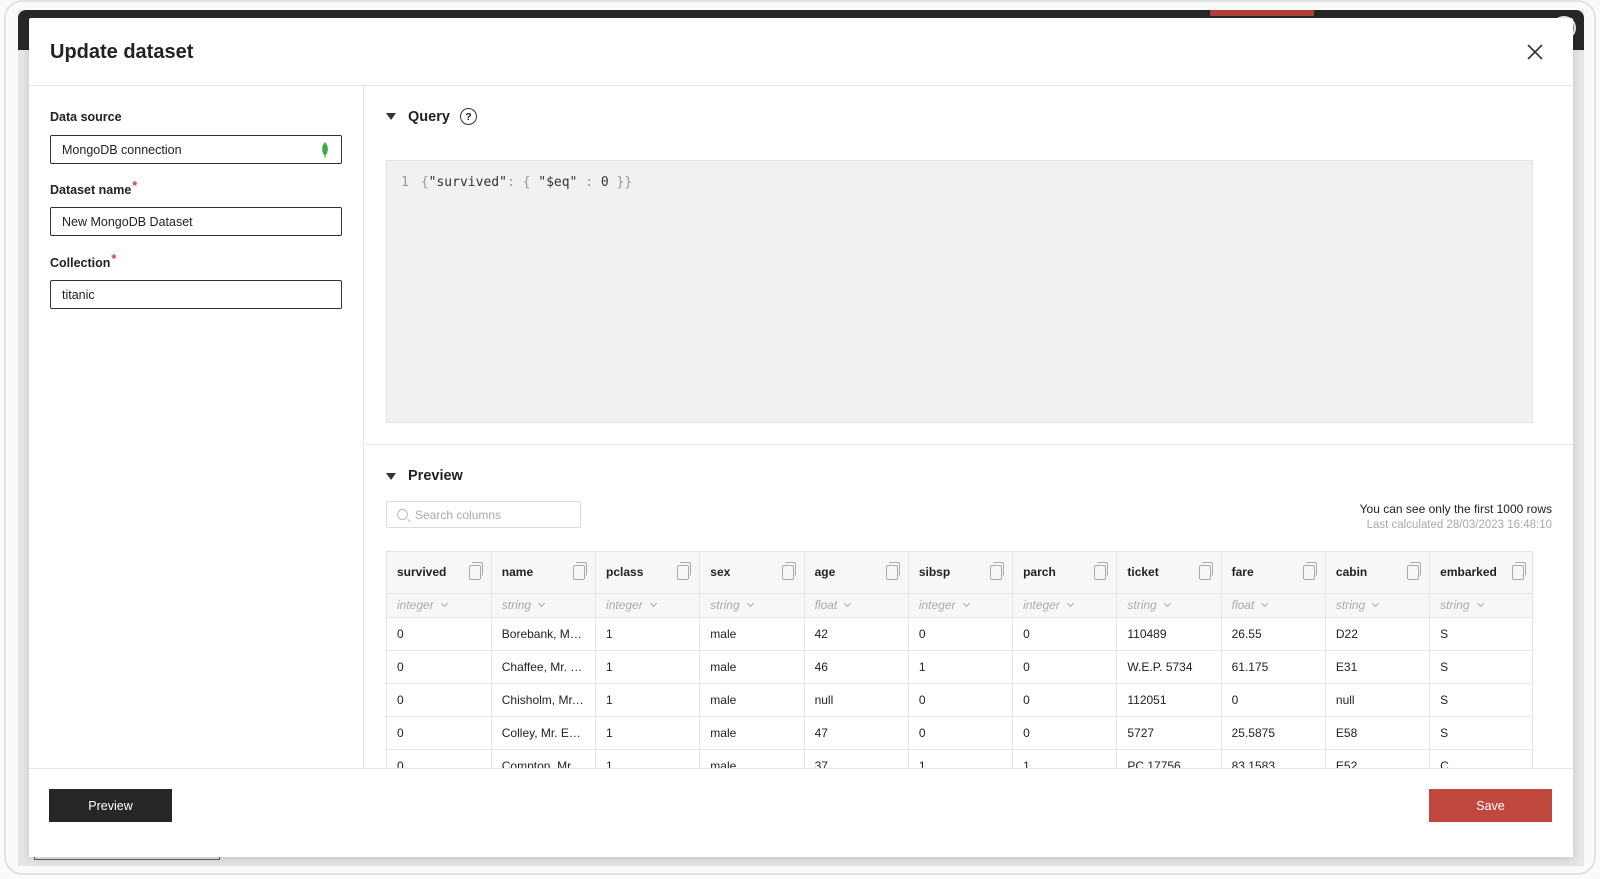  I want to click on data-source-select: MongoDB connection, so click(196, 149).